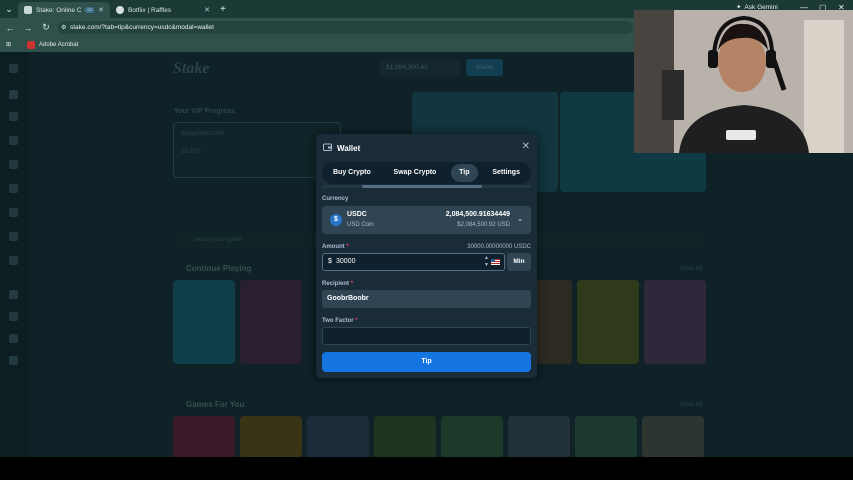  What do you see at coordinates (9, 9) in the screenshot?
I see `tab-list-chevron-icon: ⌄` at bounding box center [9, 9].